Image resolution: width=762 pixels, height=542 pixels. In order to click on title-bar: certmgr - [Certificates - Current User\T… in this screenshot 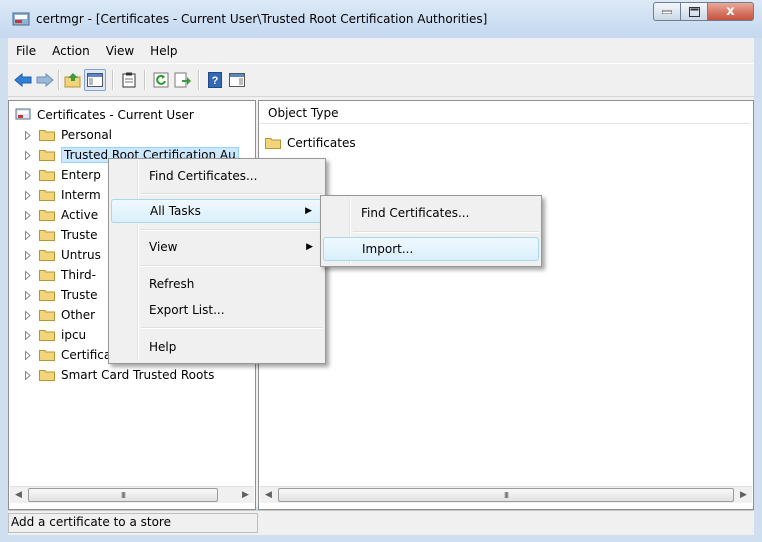, I will do `click(381, 19)`.